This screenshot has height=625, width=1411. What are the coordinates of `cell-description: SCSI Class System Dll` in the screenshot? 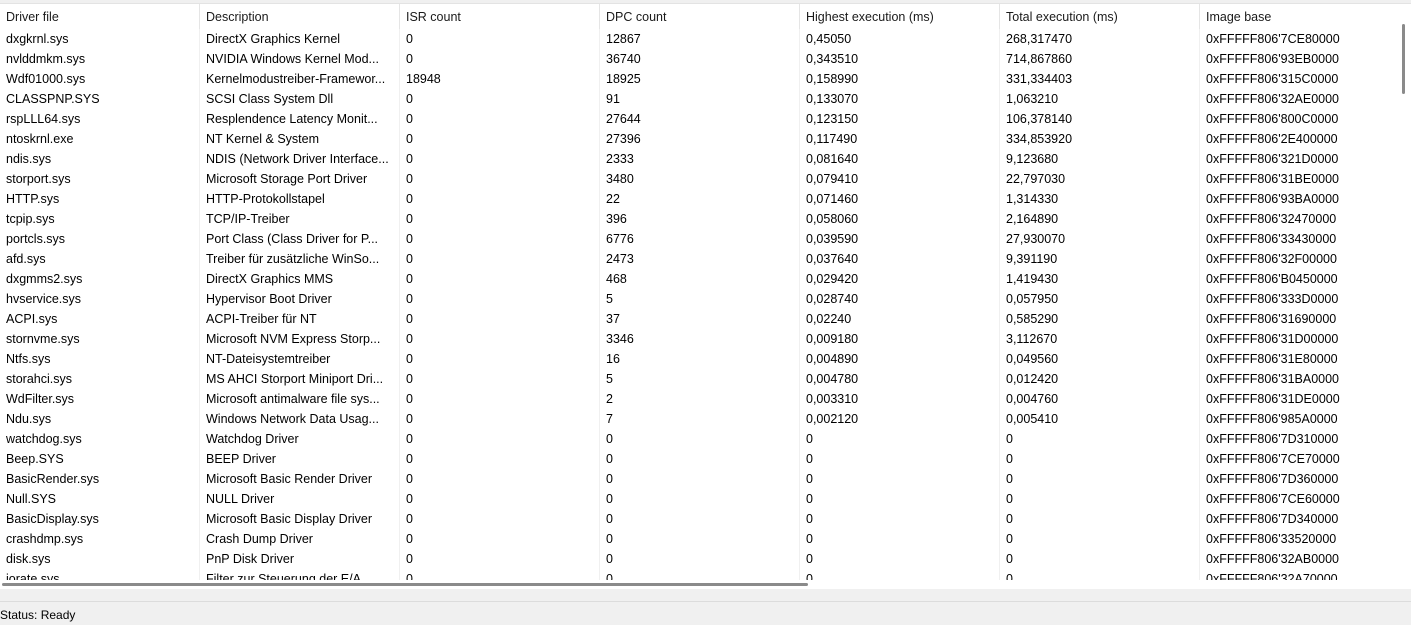 It's located at (300, 99).